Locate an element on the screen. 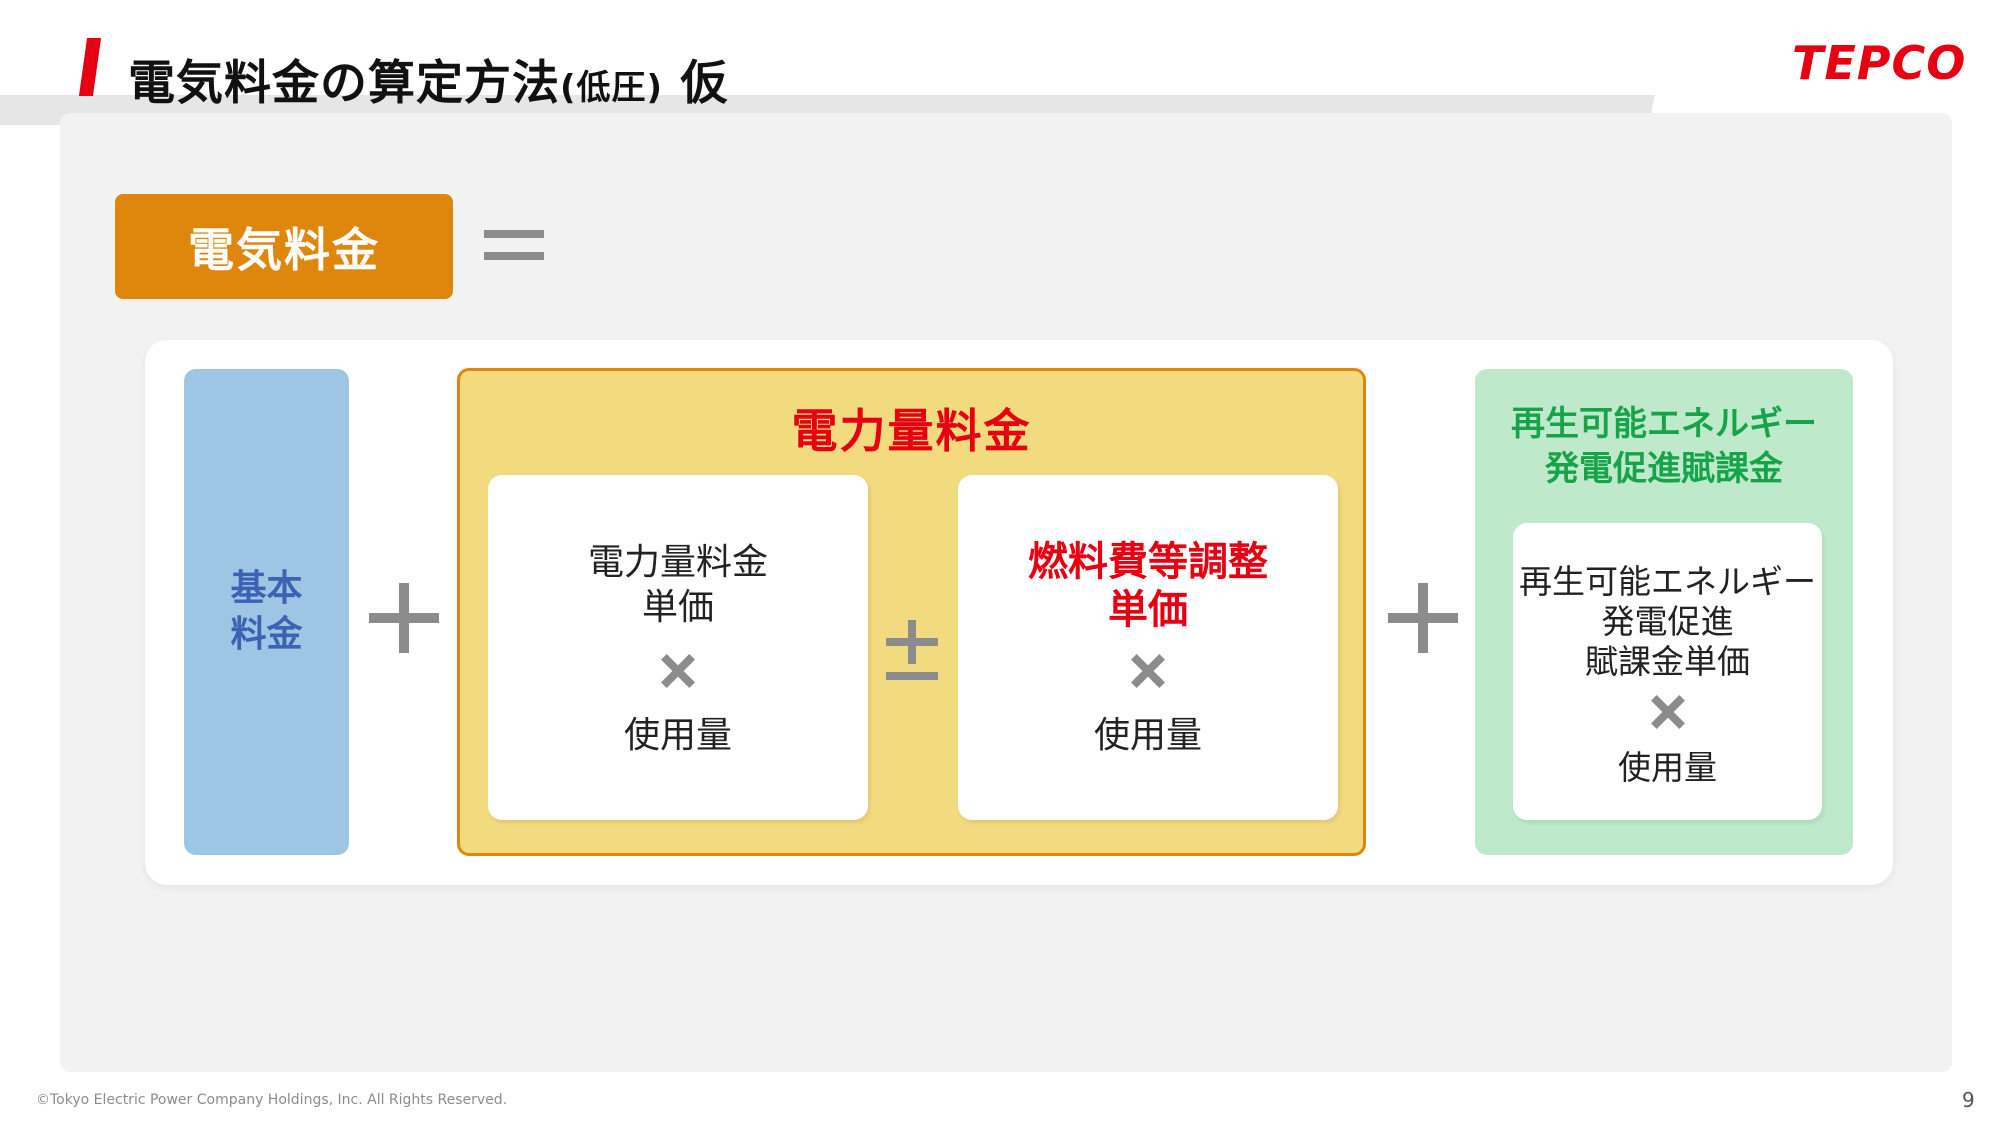 The height and width of the screenshot is (1125, 2001). page-number: 9 is located at coordinates (1968, 1100).